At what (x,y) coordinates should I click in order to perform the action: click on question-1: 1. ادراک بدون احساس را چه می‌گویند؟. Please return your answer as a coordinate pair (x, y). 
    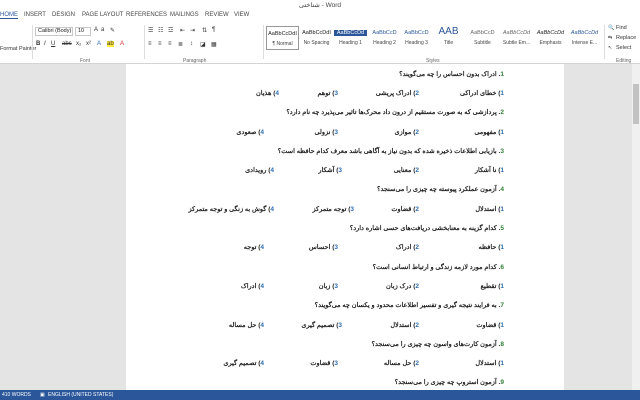
    Looking at the image, I should click on (451, 74).